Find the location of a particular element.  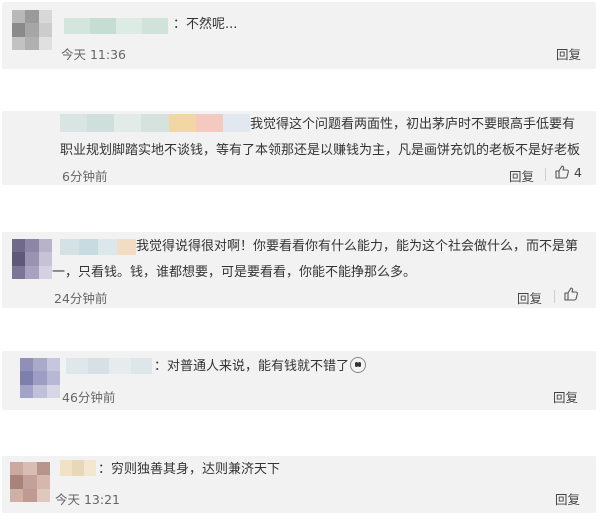

timestamp: 今天 13:21 is located at coordinates (87, 499).